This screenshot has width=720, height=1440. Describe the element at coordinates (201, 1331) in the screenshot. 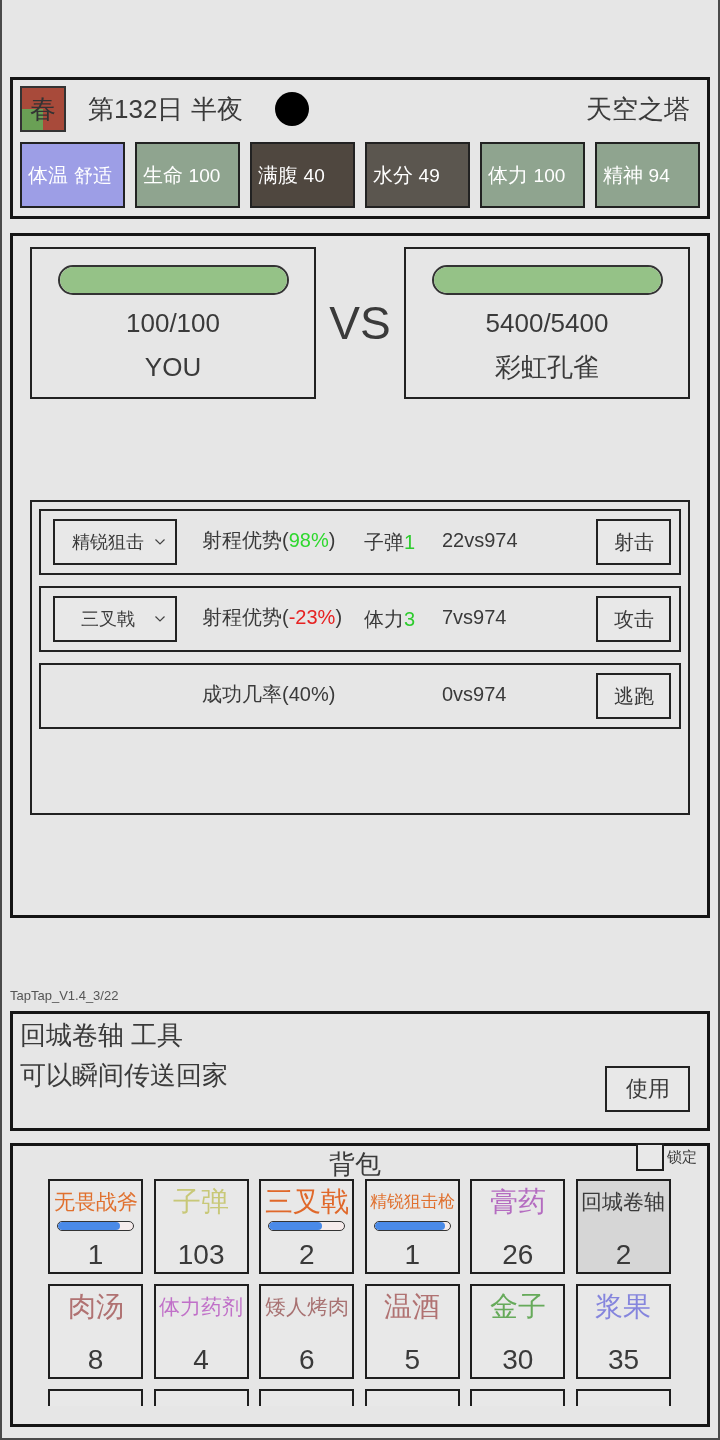

I see `item-slot: 体力药剂 4` at that location.